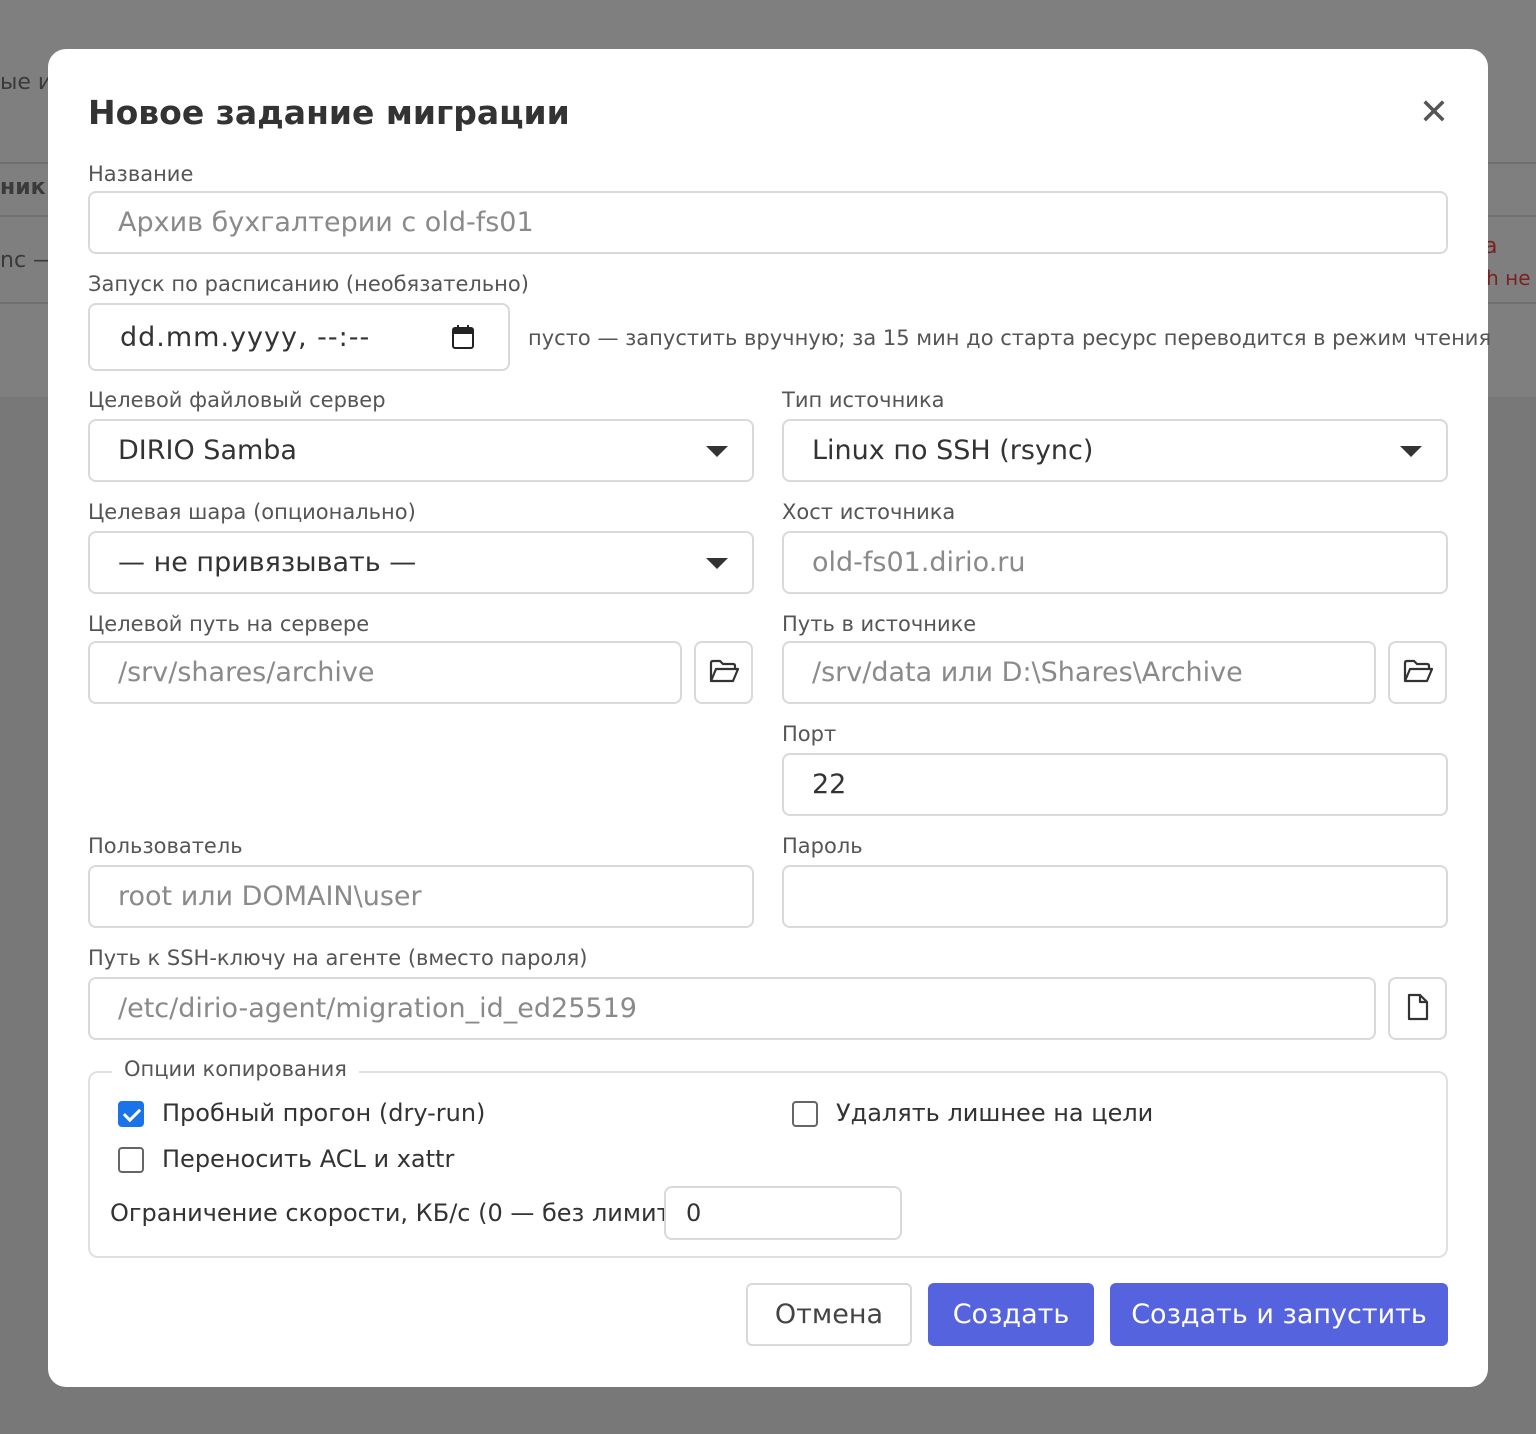 The width and height of the screenshot is (1536, 1434). I want to click on acl-checkbox, so click(131, 1160).